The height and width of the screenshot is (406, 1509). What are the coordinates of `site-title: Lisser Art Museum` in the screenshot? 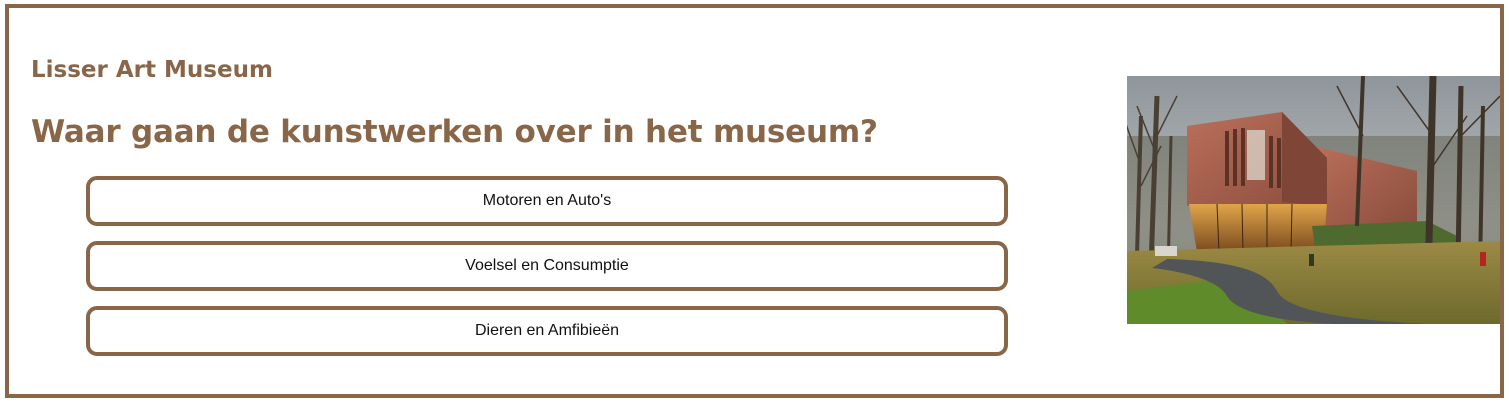 It's located at (152, 70).